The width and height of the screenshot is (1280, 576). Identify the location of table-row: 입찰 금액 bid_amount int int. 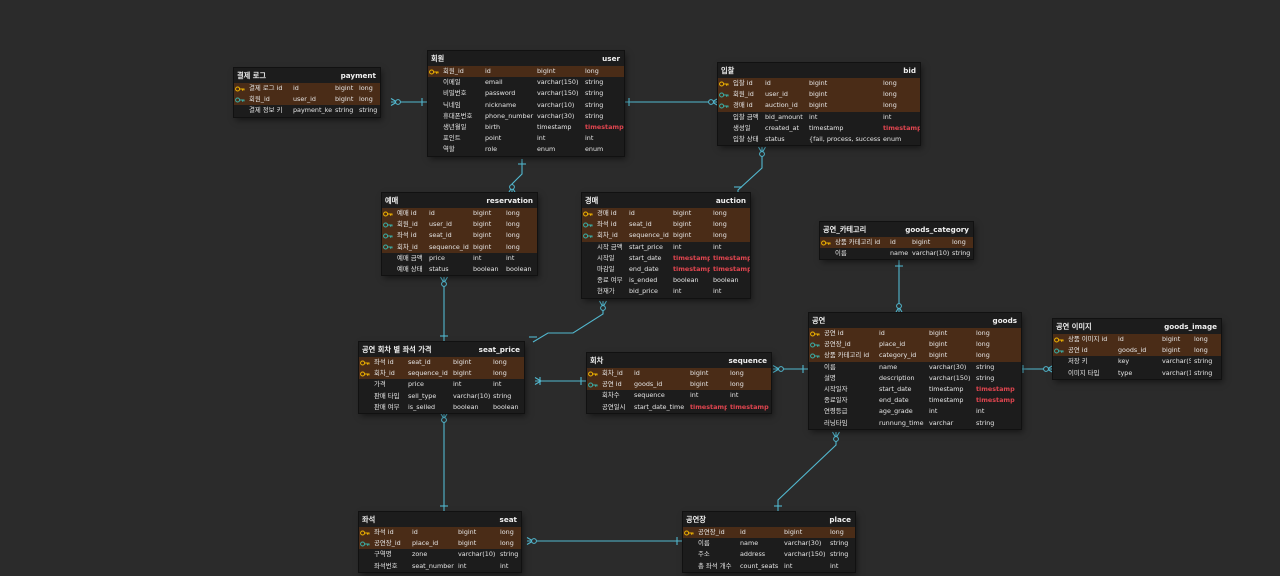
(819, 117).